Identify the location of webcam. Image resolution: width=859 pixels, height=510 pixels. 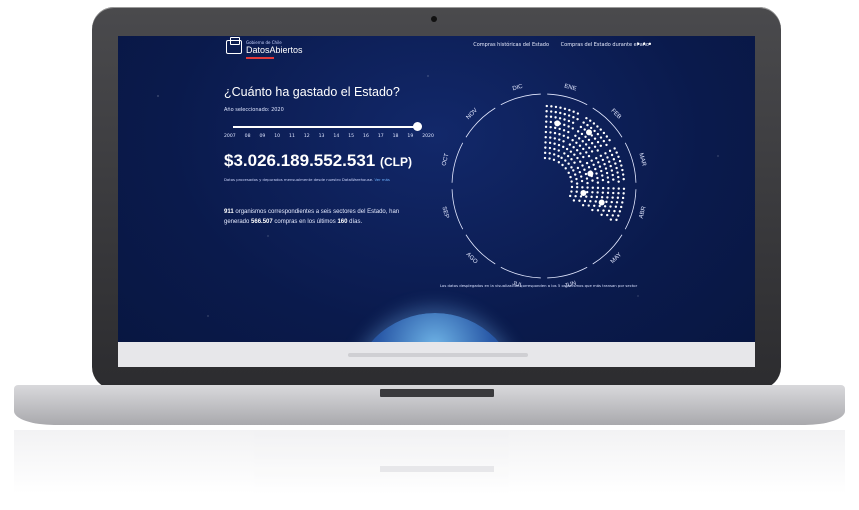
(434, 19).